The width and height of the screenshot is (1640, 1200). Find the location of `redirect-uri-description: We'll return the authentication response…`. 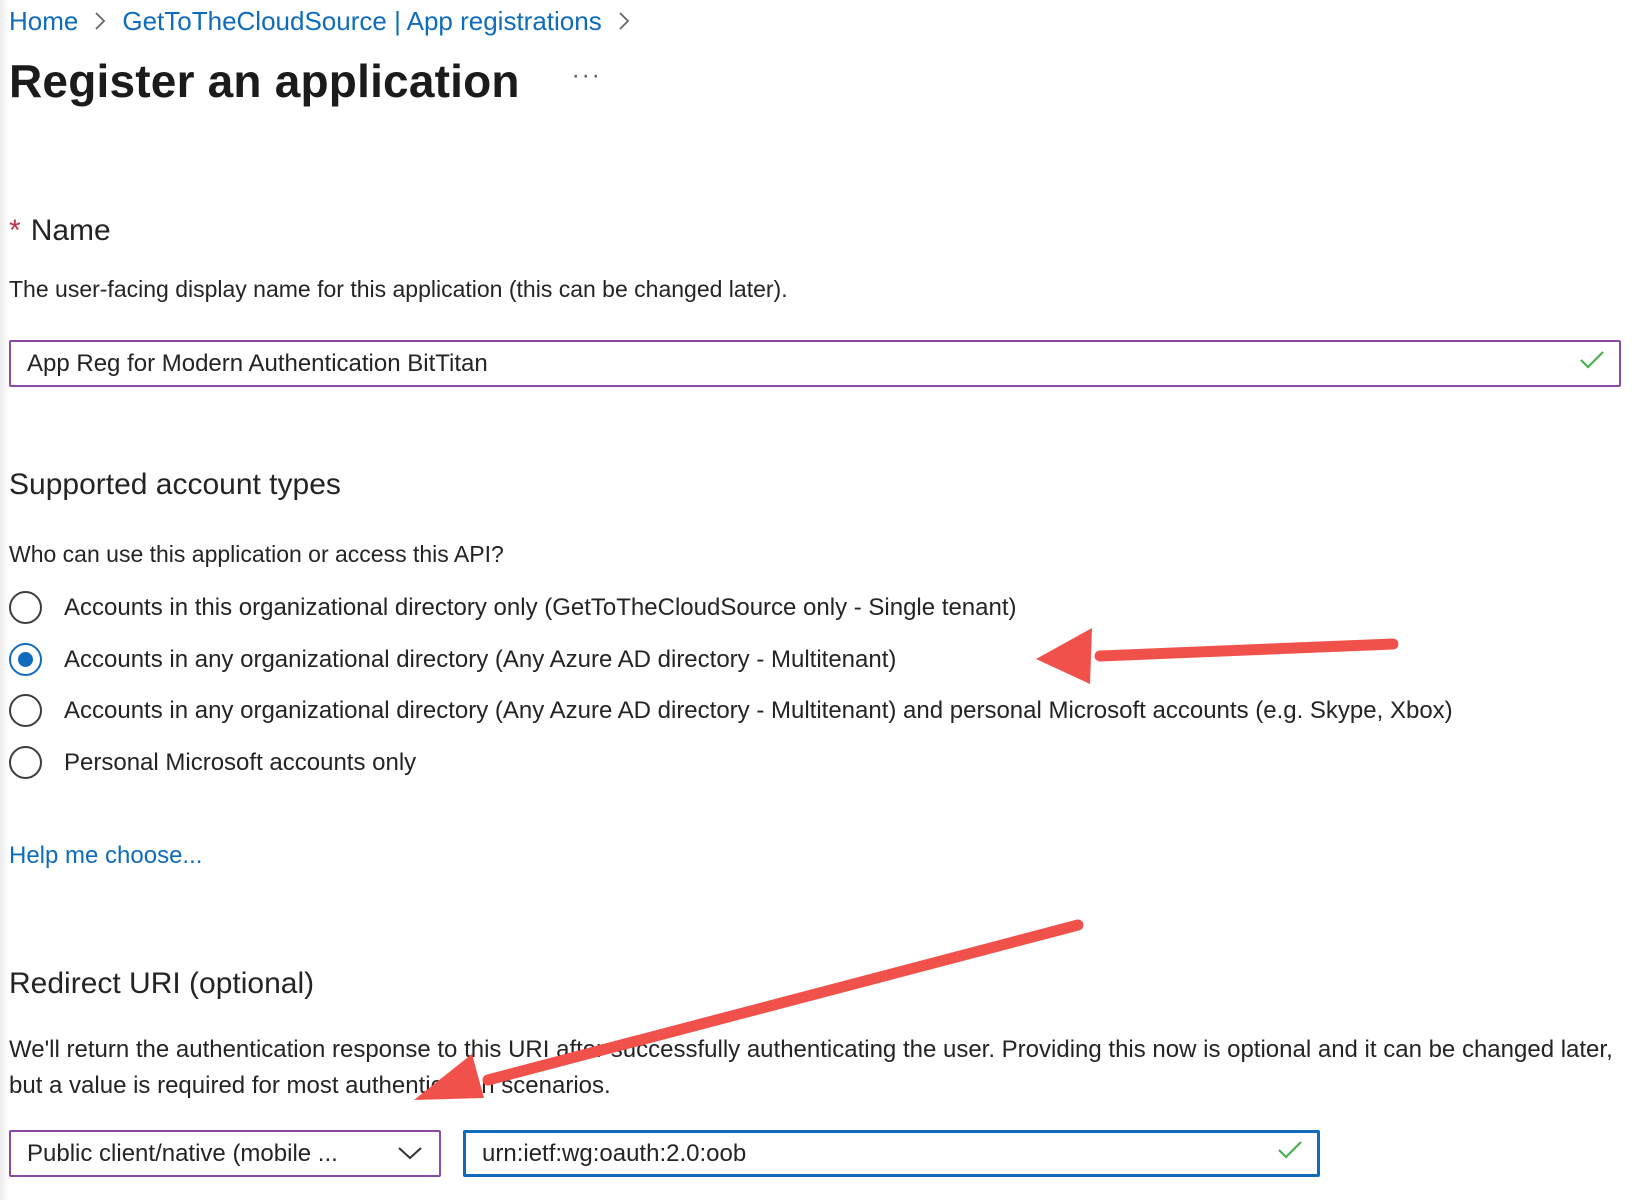

redirect-uri-description: We'll return the authentication response… is located at coordinates (811, 1067).